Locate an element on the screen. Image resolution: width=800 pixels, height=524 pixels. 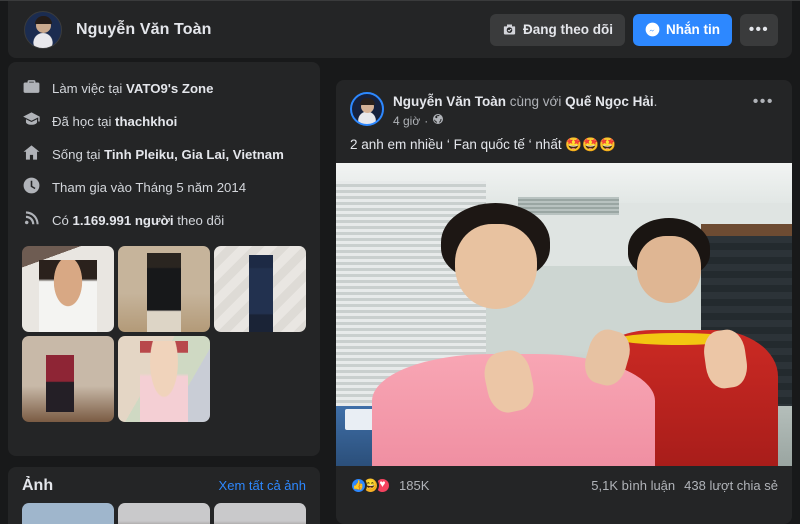
intro-row-education: Đã học tại thachkhoi is located at coordinates (164, 121).